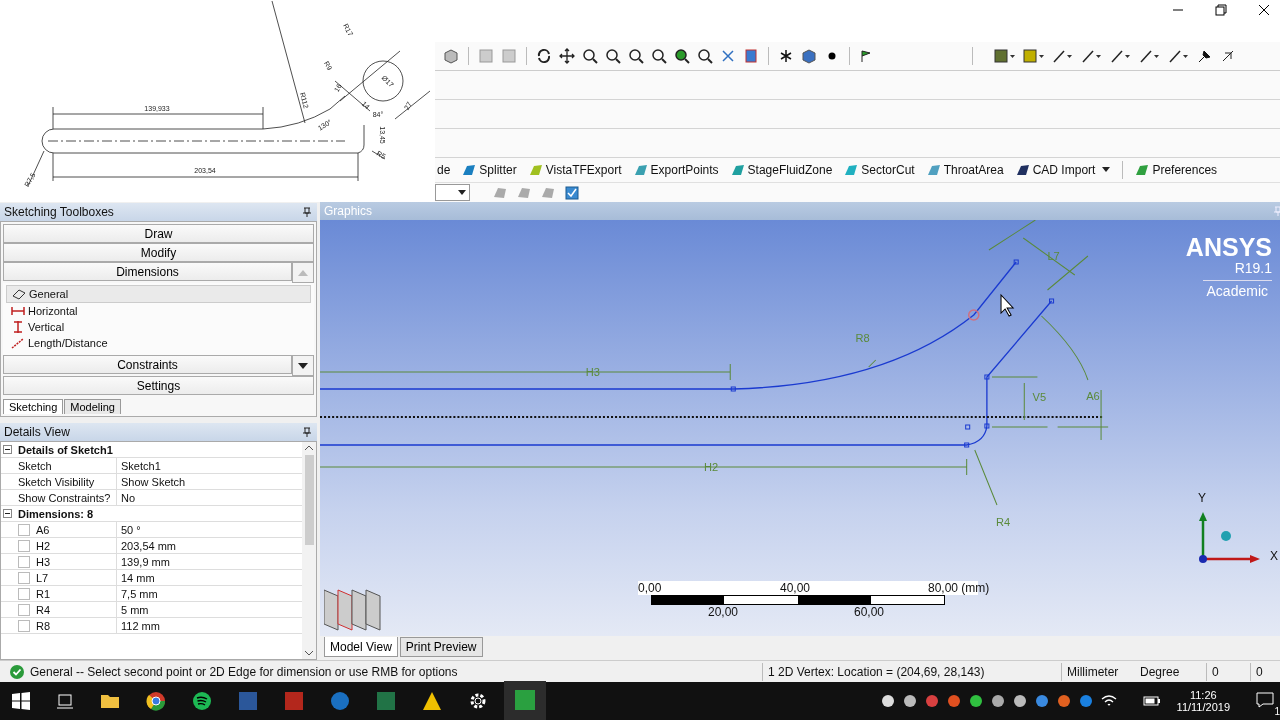 This screenshot has width=1280, height=720. What do you see at coordinates (202, 701) in the screenshot?
I see `music-app-icon` at bounding box center [202, 701].